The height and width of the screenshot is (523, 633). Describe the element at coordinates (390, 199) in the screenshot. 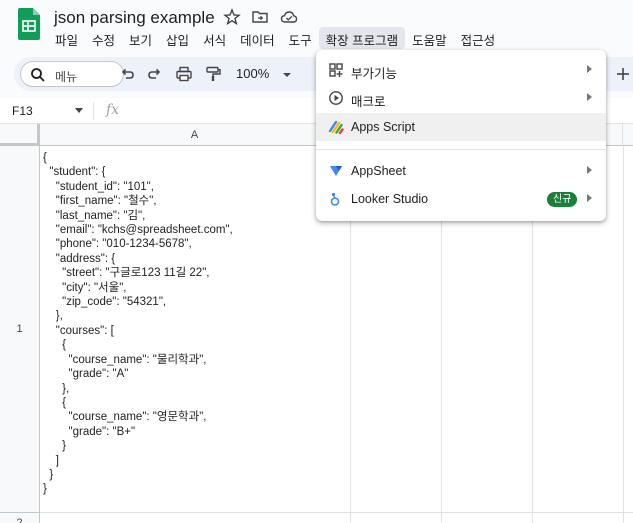

I see `menu-item-label: Looker Studio` at that location.